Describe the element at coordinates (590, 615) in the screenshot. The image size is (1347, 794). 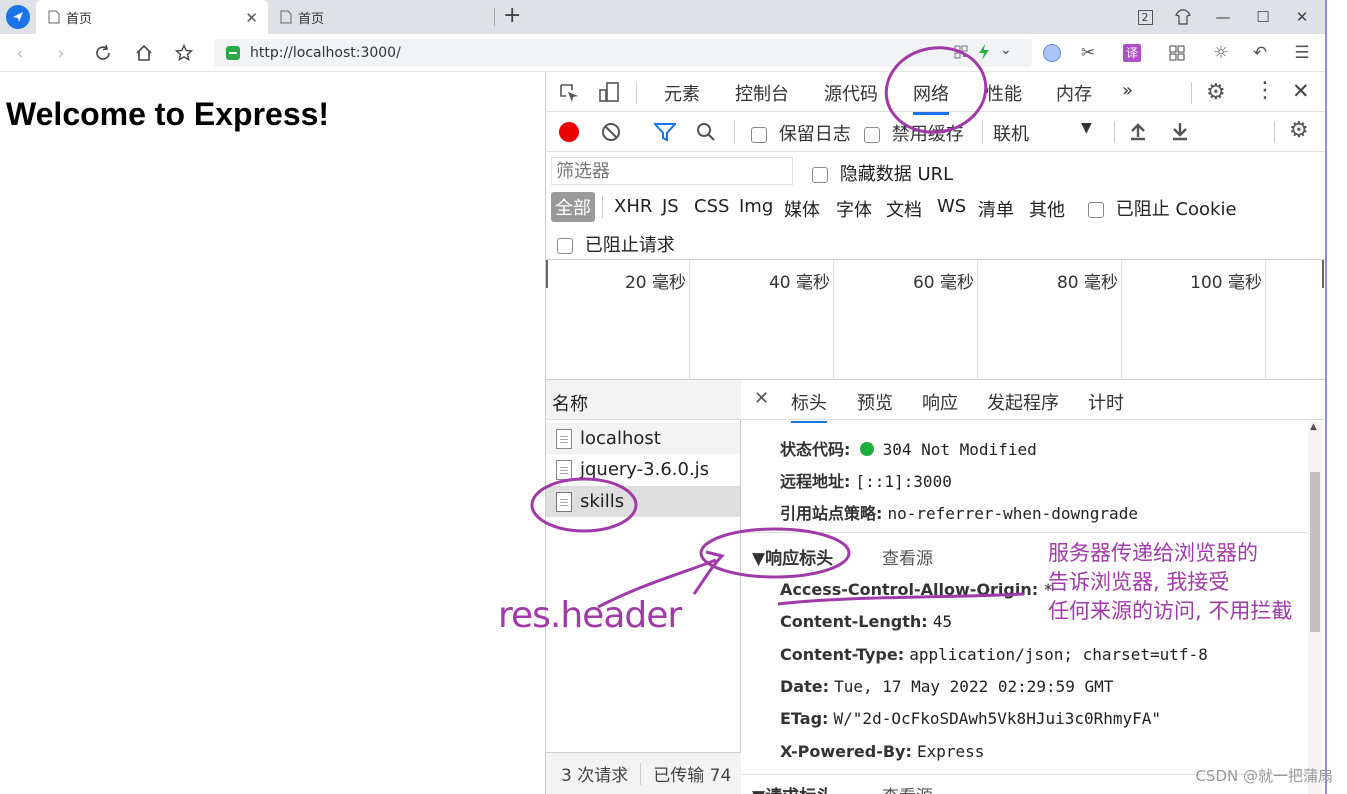
I see `annotation-res-header: res.header` at that location.